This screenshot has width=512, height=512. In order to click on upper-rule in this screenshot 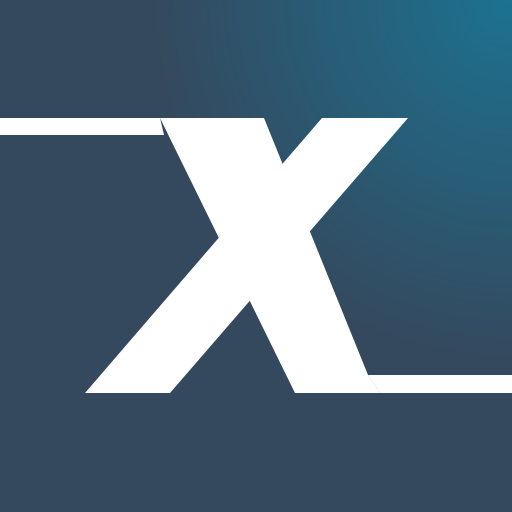, I will do `click(82, 126)`.